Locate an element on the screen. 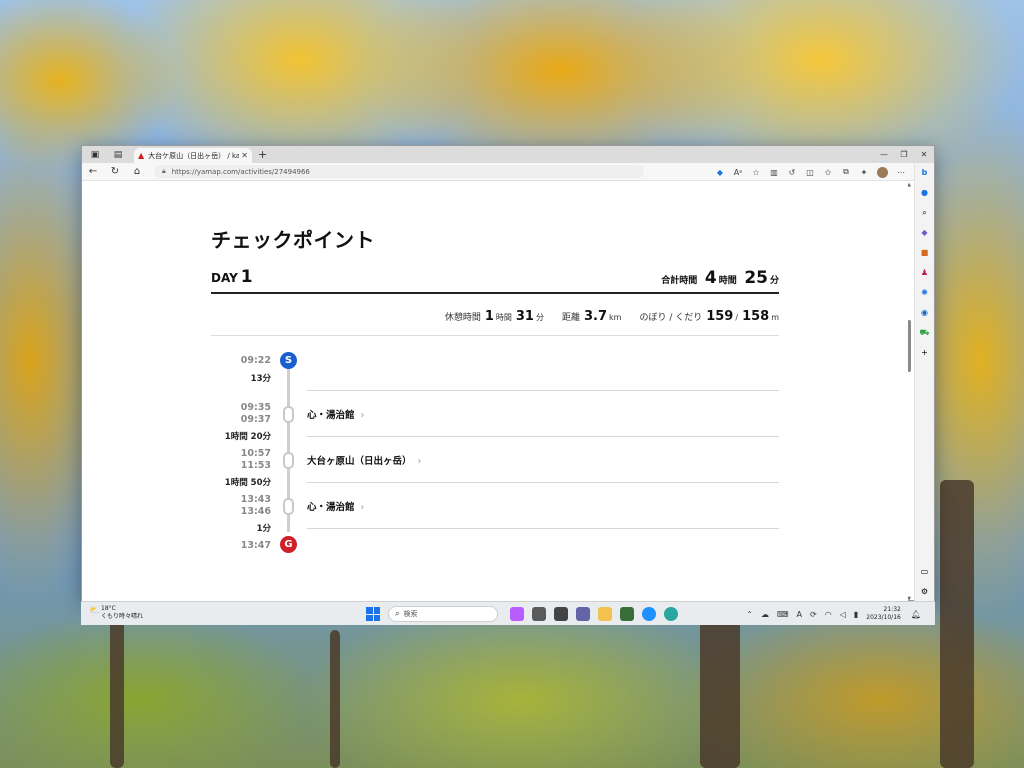 The width and height of the screenshot is (1024, 768). arrive-time: 13:43 is located at coordinates (255, 499).